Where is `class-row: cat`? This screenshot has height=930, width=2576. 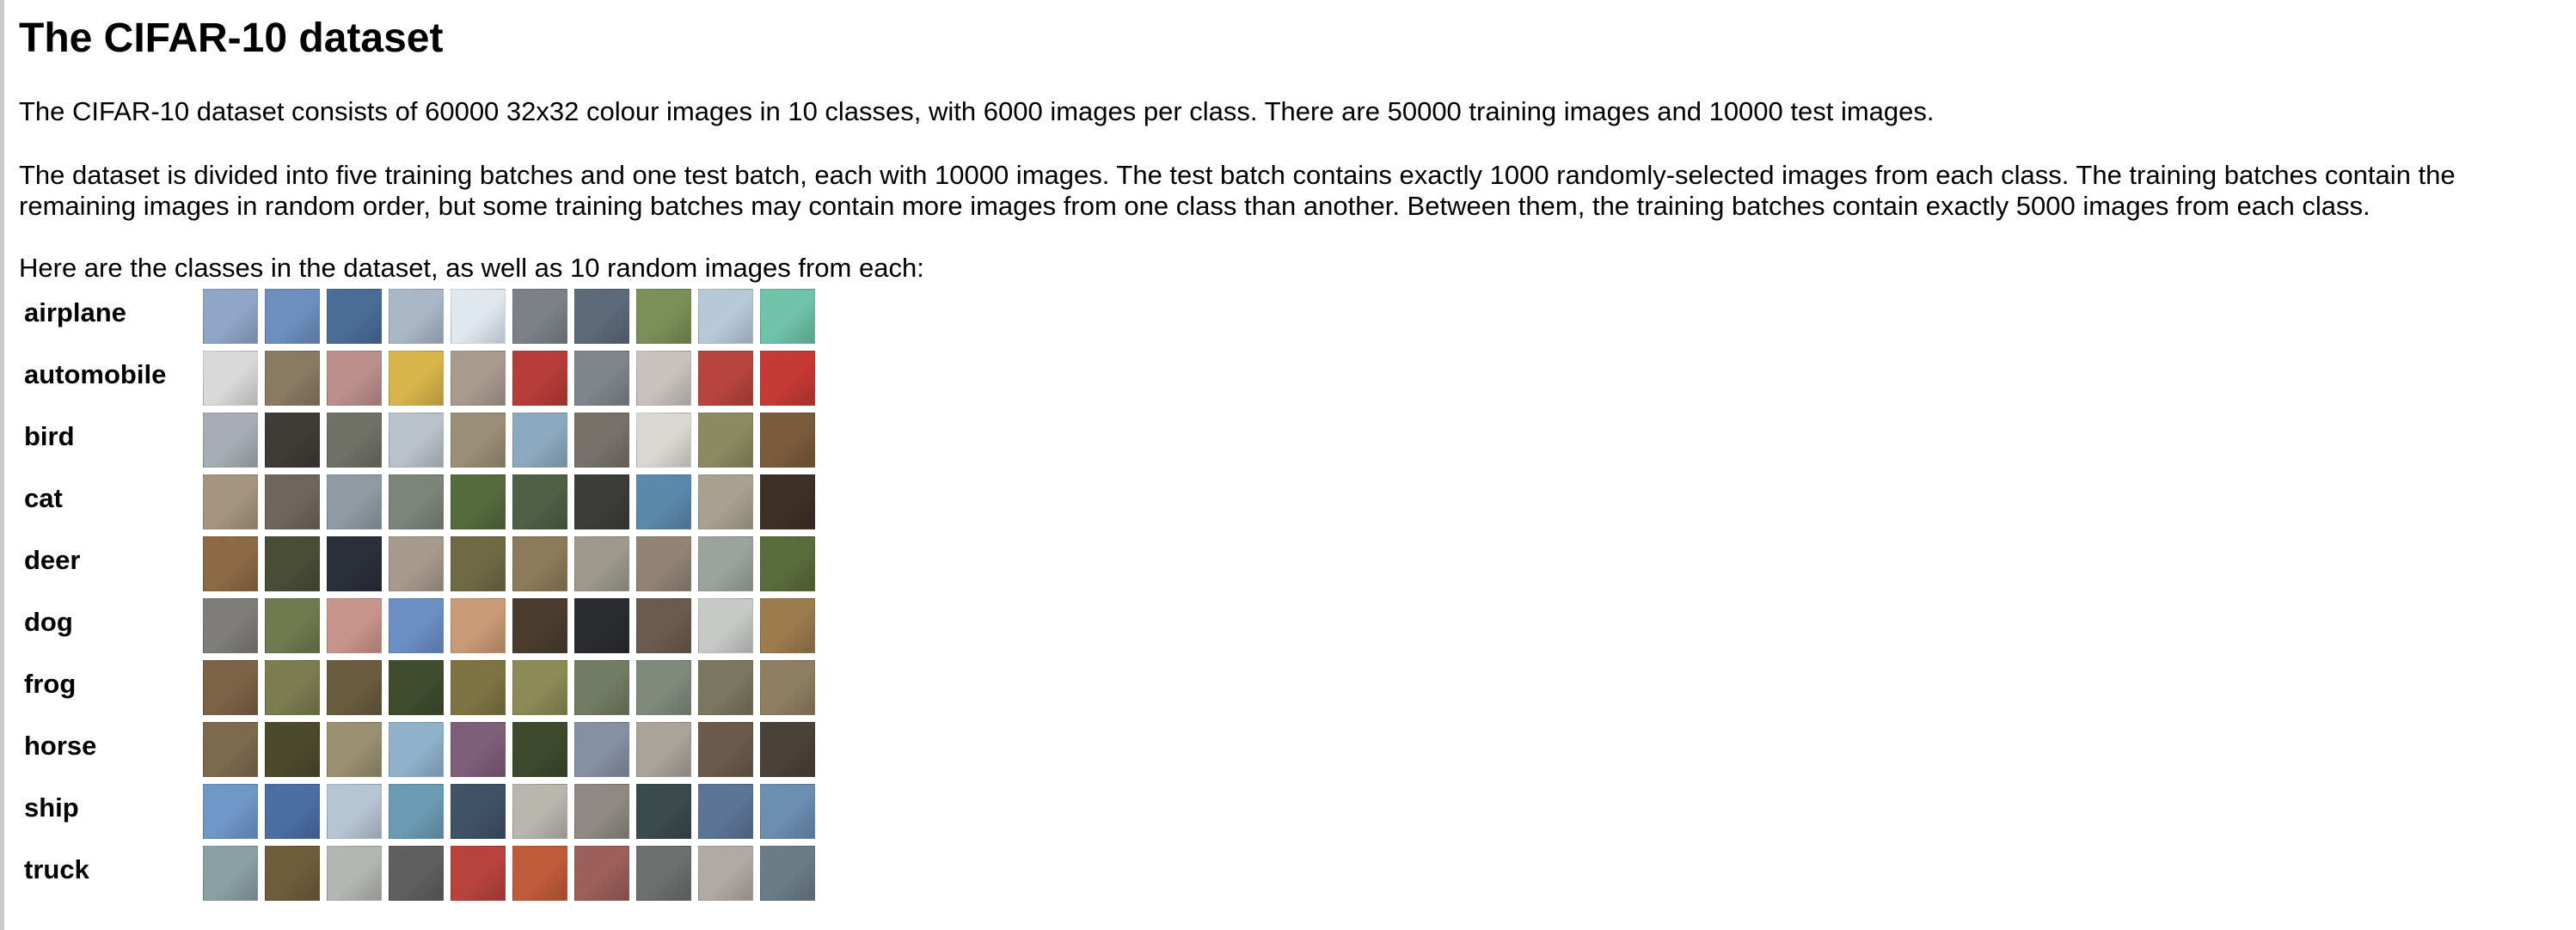
class-row: cat is located at coordinates (419, 505).